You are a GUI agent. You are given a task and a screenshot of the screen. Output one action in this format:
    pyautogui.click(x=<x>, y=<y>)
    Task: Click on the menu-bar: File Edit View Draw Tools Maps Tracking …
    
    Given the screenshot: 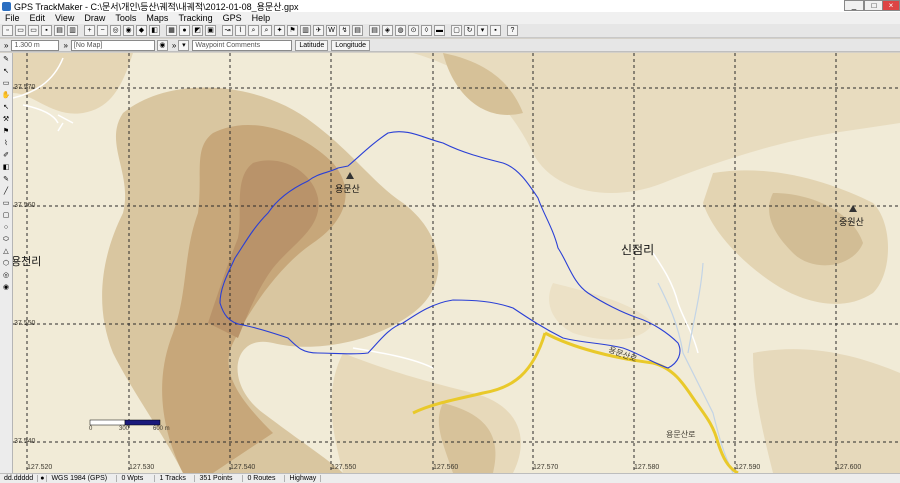 What is the action you would take?
    pyautogui.click(x=450, y=18)
    